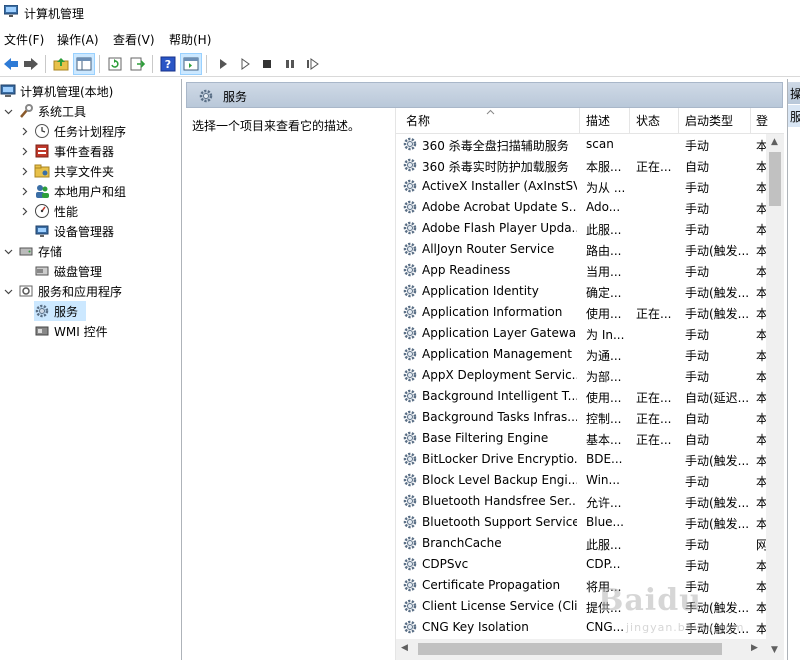 This screenshot has width=800, height=660. I want to click on tree-root: 计算机管理(本地), so click(56, 91).